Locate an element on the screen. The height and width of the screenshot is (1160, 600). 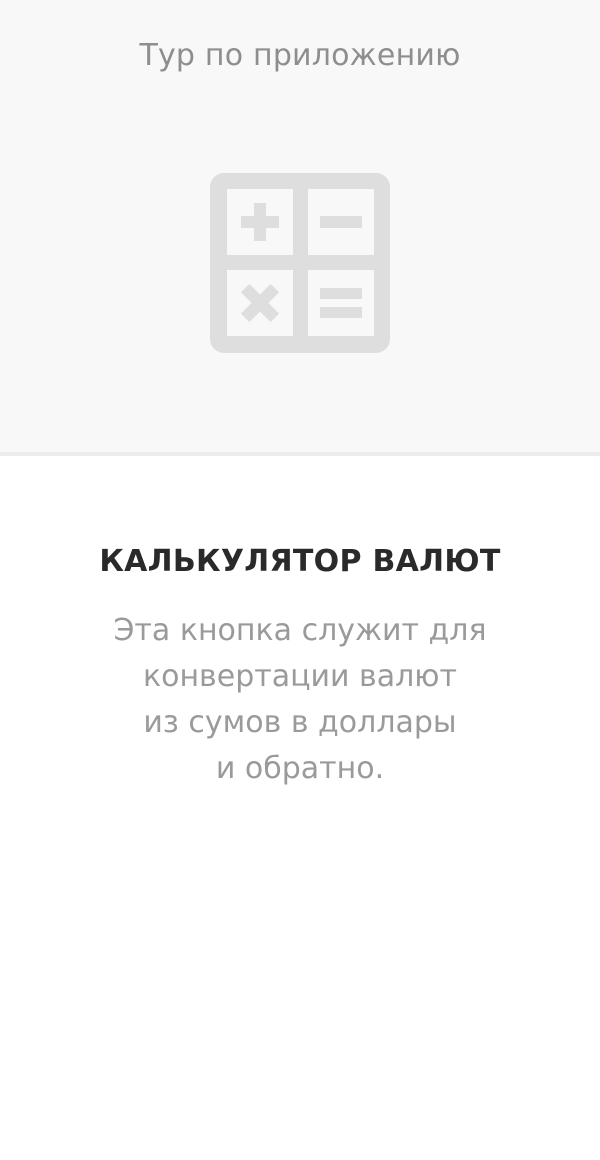
feature-title: КАЛЬКУЛЯТОР ВАЛЮТ is located at coordinates (300, 561).